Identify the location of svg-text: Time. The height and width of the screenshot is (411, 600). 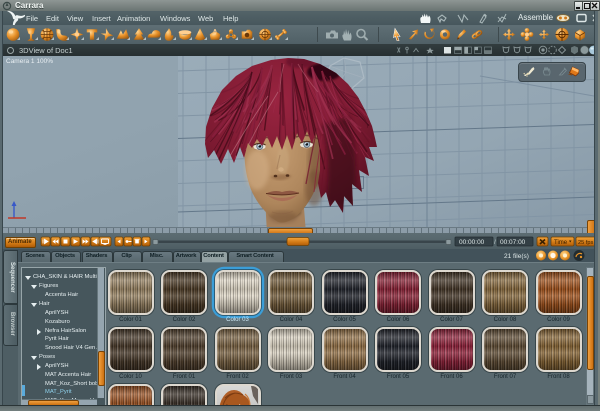
(561, 243).